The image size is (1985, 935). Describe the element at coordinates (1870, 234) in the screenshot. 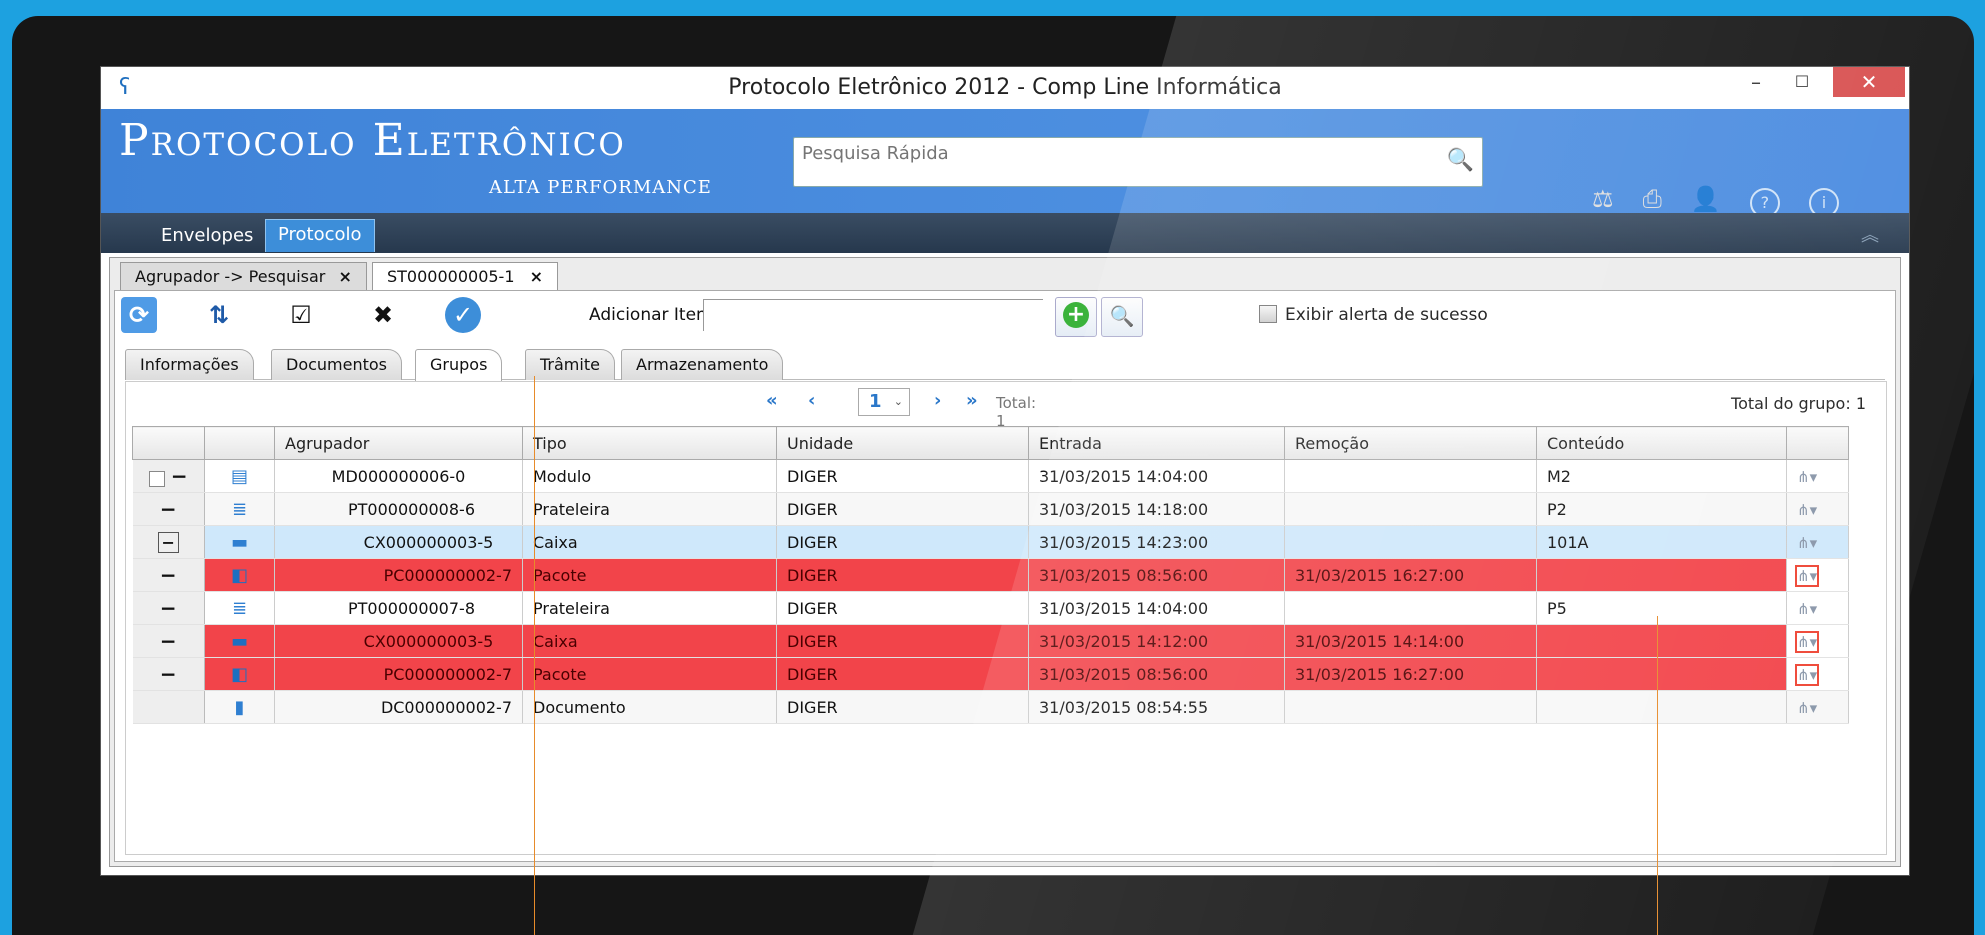

I see `collapse-icon: ︽` at that location.